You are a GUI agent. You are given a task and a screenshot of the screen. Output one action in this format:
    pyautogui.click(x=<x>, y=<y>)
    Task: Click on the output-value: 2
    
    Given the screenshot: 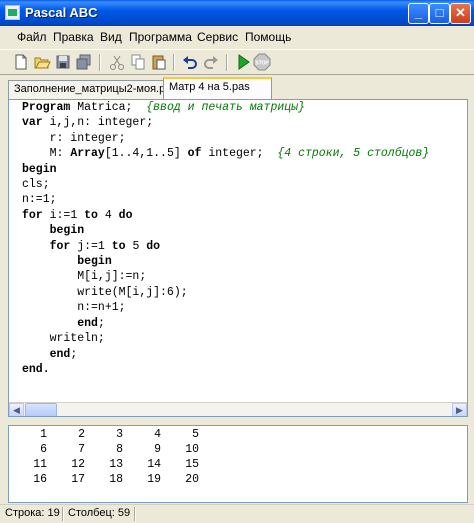 What is the action you would take?
    pyautogui.click(x=81, y=434)
    